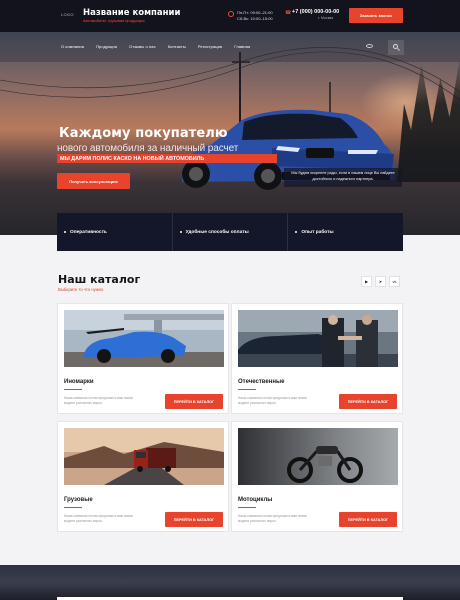 The height and width of the screenshot is (600, 460). What do you see at coordinates (288, 13) in the screenshot?
I see `phone-icon: ☎` at bounding box center [288, 13].